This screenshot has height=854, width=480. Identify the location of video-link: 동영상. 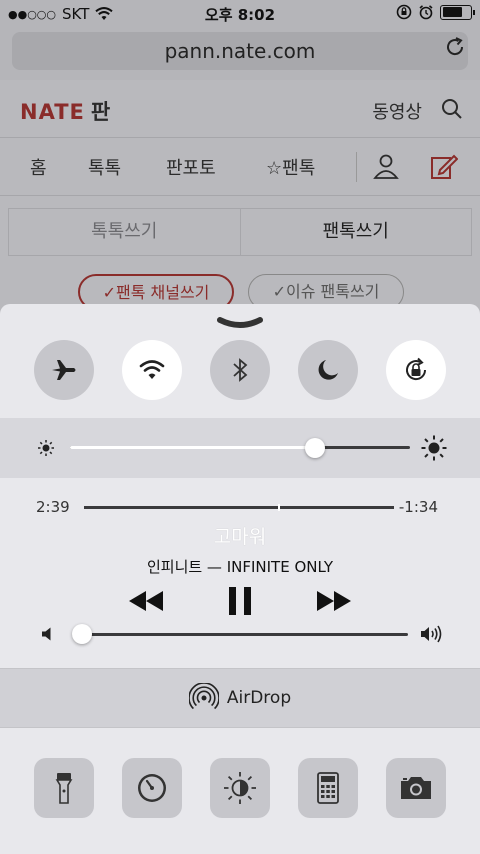
(397, 111).